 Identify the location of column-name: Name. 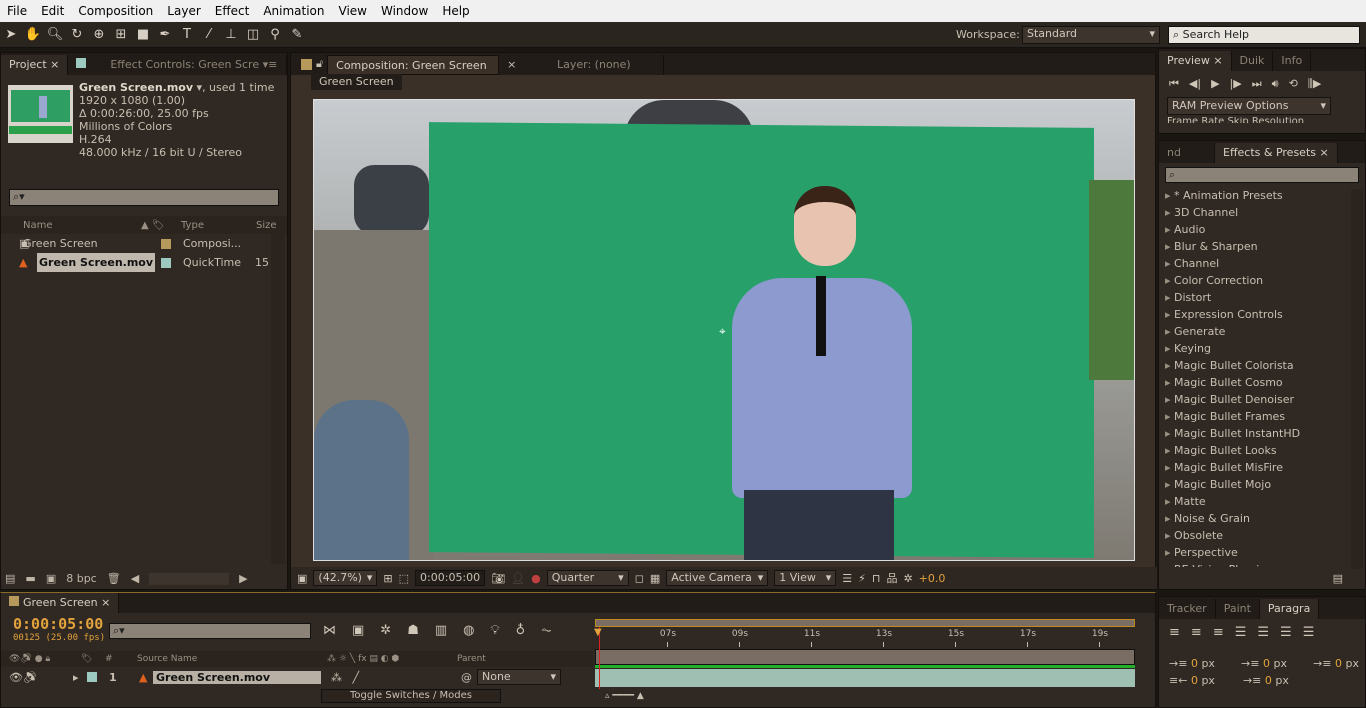
(71, 225).